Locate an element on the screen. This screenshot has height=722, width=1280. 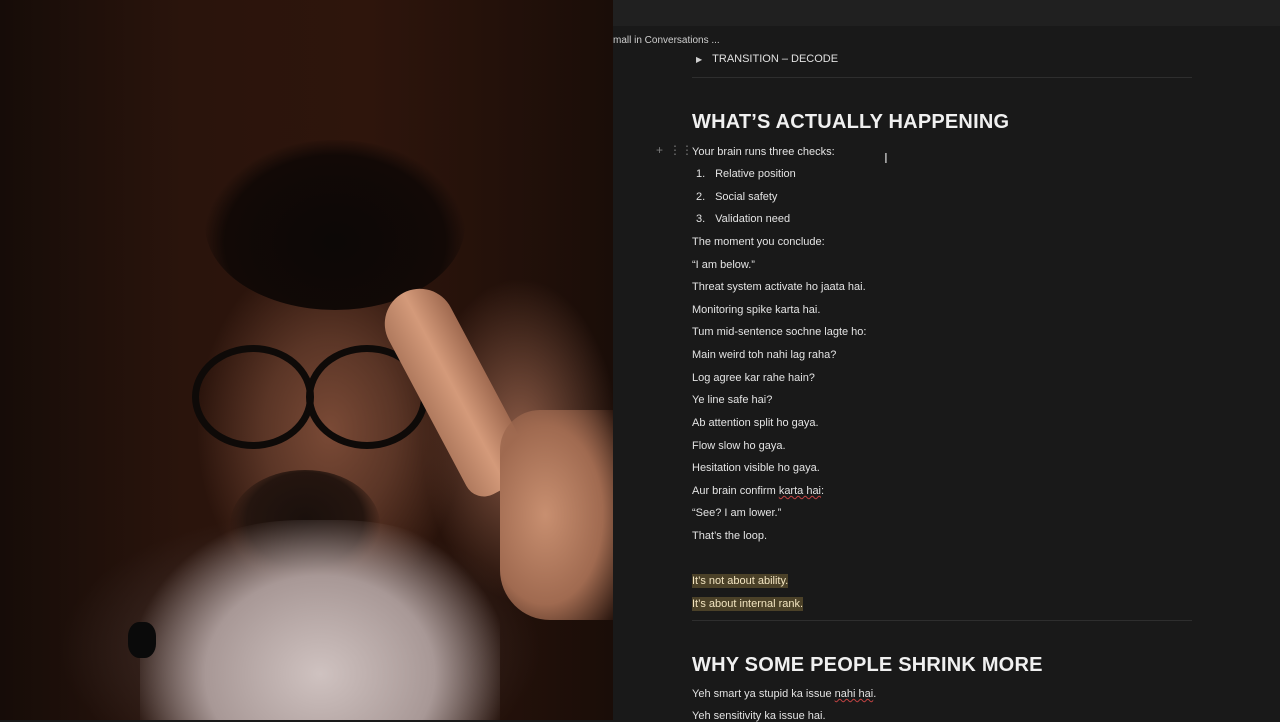
numbered-list-item: 2. Social safety is located at coordinates (734, 197).